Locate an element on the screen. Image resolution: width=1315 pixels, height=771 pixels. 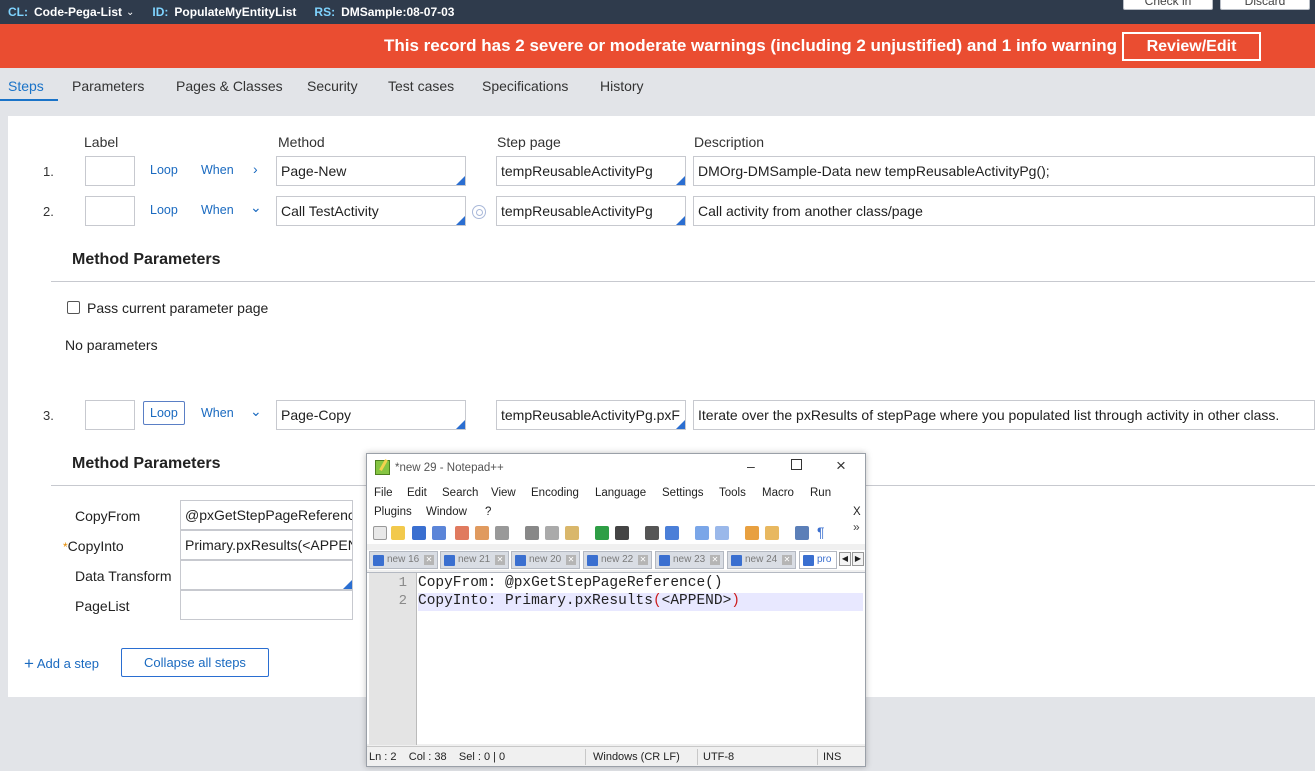
save-all-icon is located at coordinates (439, 533).